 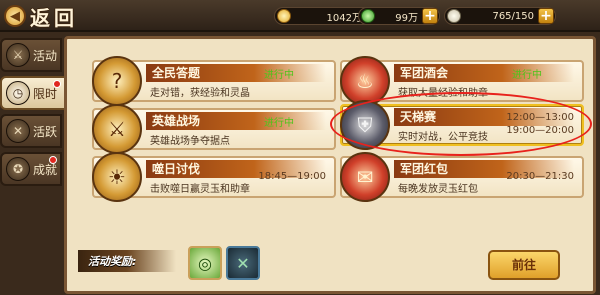 I want to click on back-button: ◀ 返回, so click(x=54, y=16).